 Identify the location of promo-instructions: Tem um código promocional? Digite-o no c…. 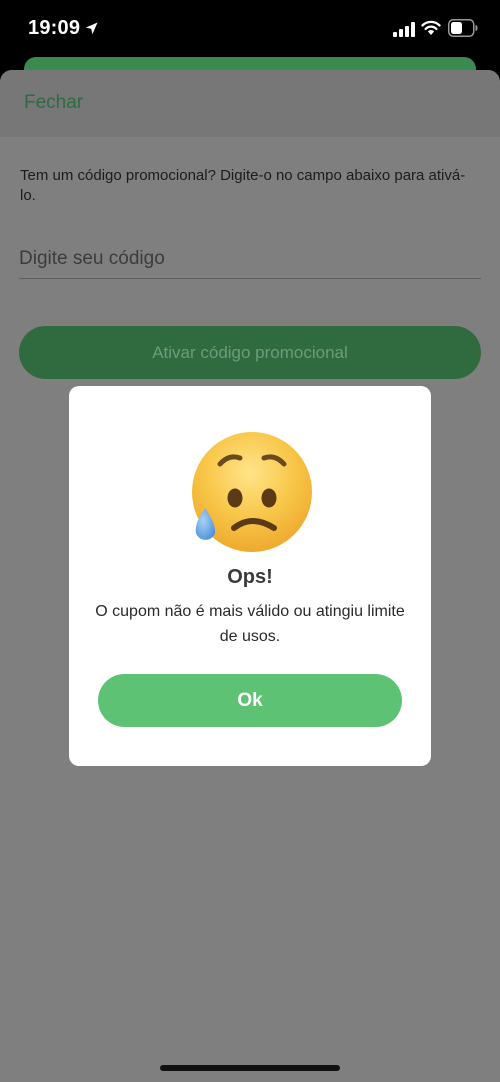
(243, 185).